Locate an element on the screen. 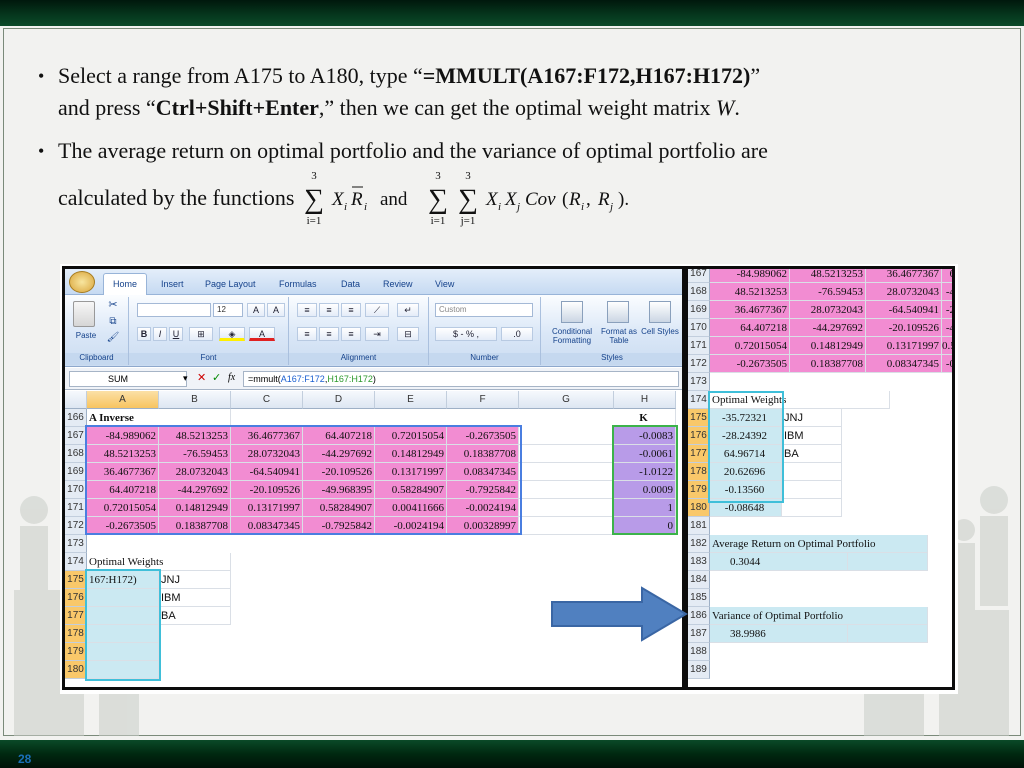 The image size is (1024, 768). row-header: 178 is located at coordinates (76, 634).